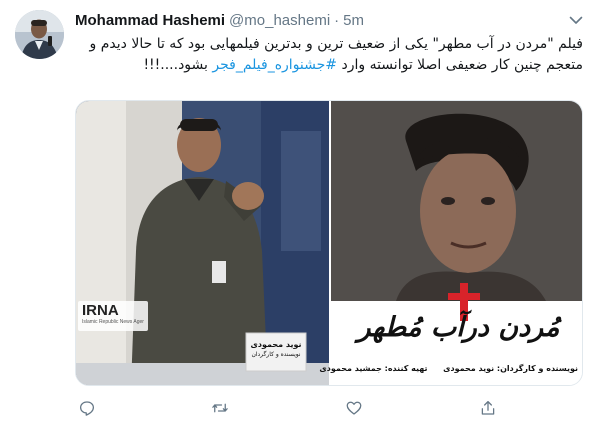 The width and height of the screenshot is (598, 426). I want to click on irna-logo-text: IRNA, so click(100, 310).